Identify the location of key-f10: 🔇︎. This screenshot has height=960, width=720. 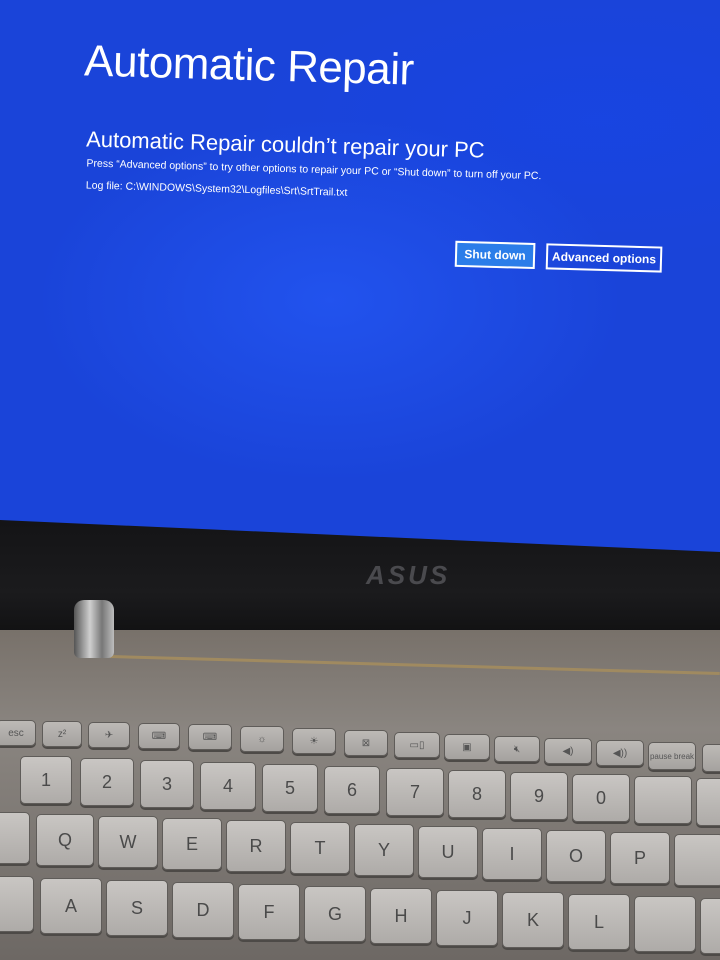
(517, 749).